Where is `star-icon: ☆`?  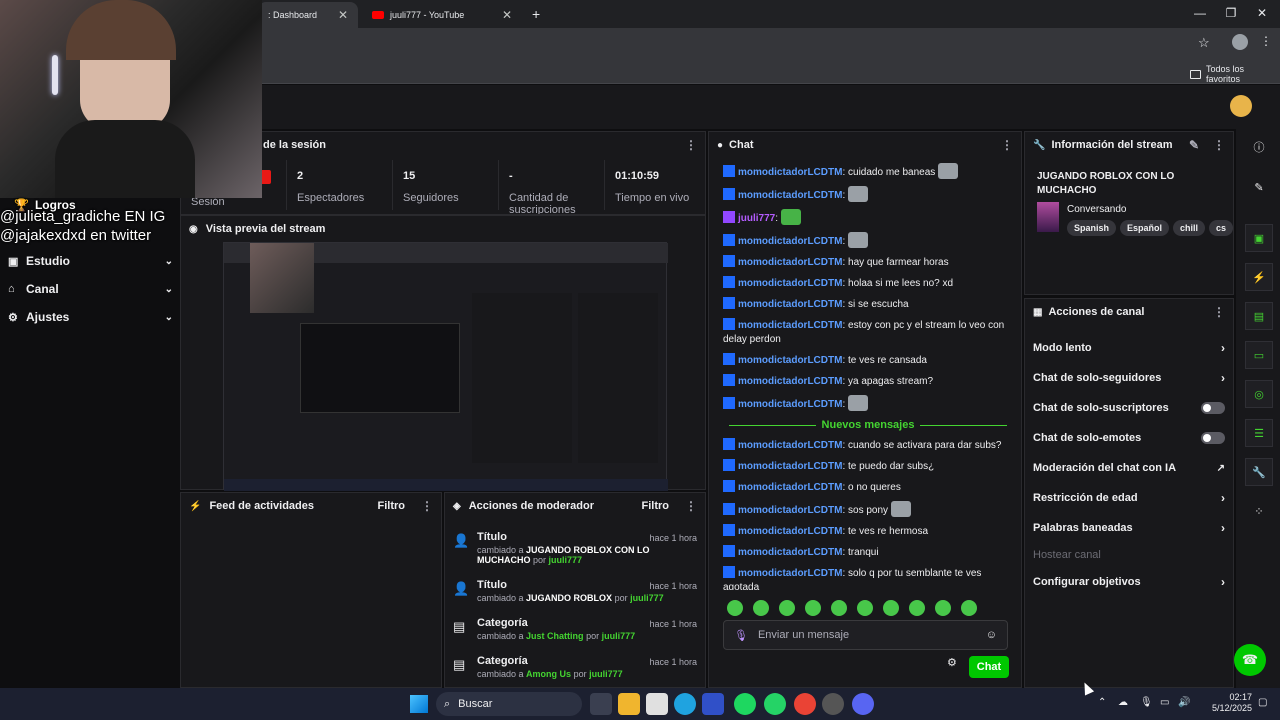
star-icon: ☆ is located at coordinates (1204, 43).